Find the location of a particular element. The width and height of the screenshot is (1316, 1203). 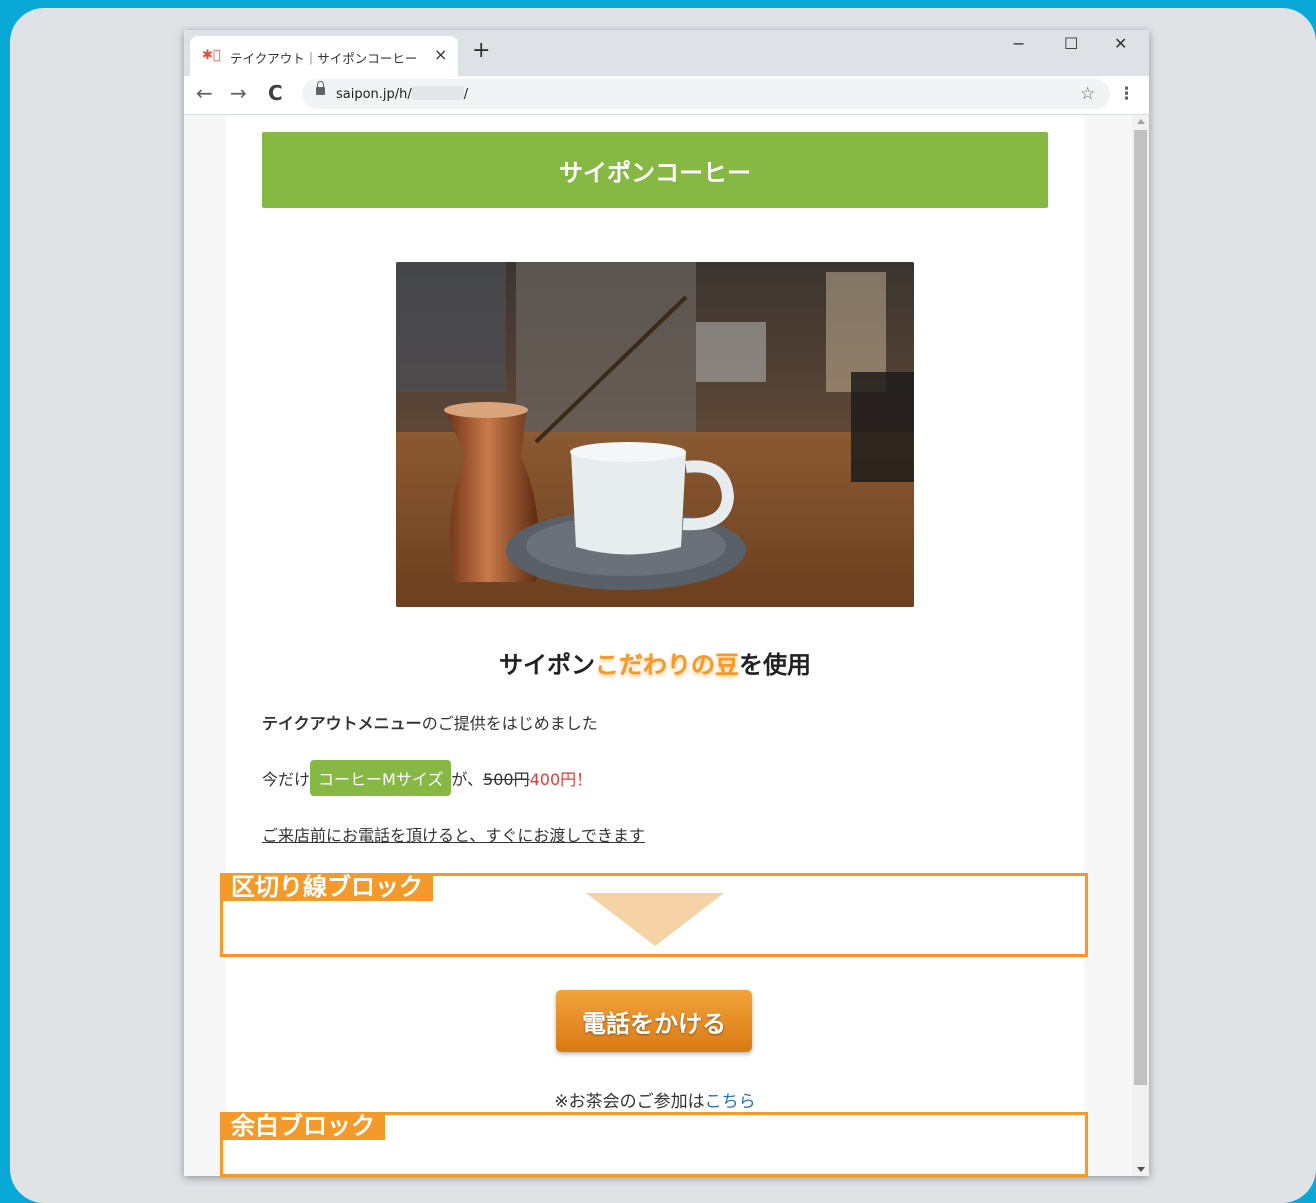

minimize-button: − is located at coordinates (1018, 43).